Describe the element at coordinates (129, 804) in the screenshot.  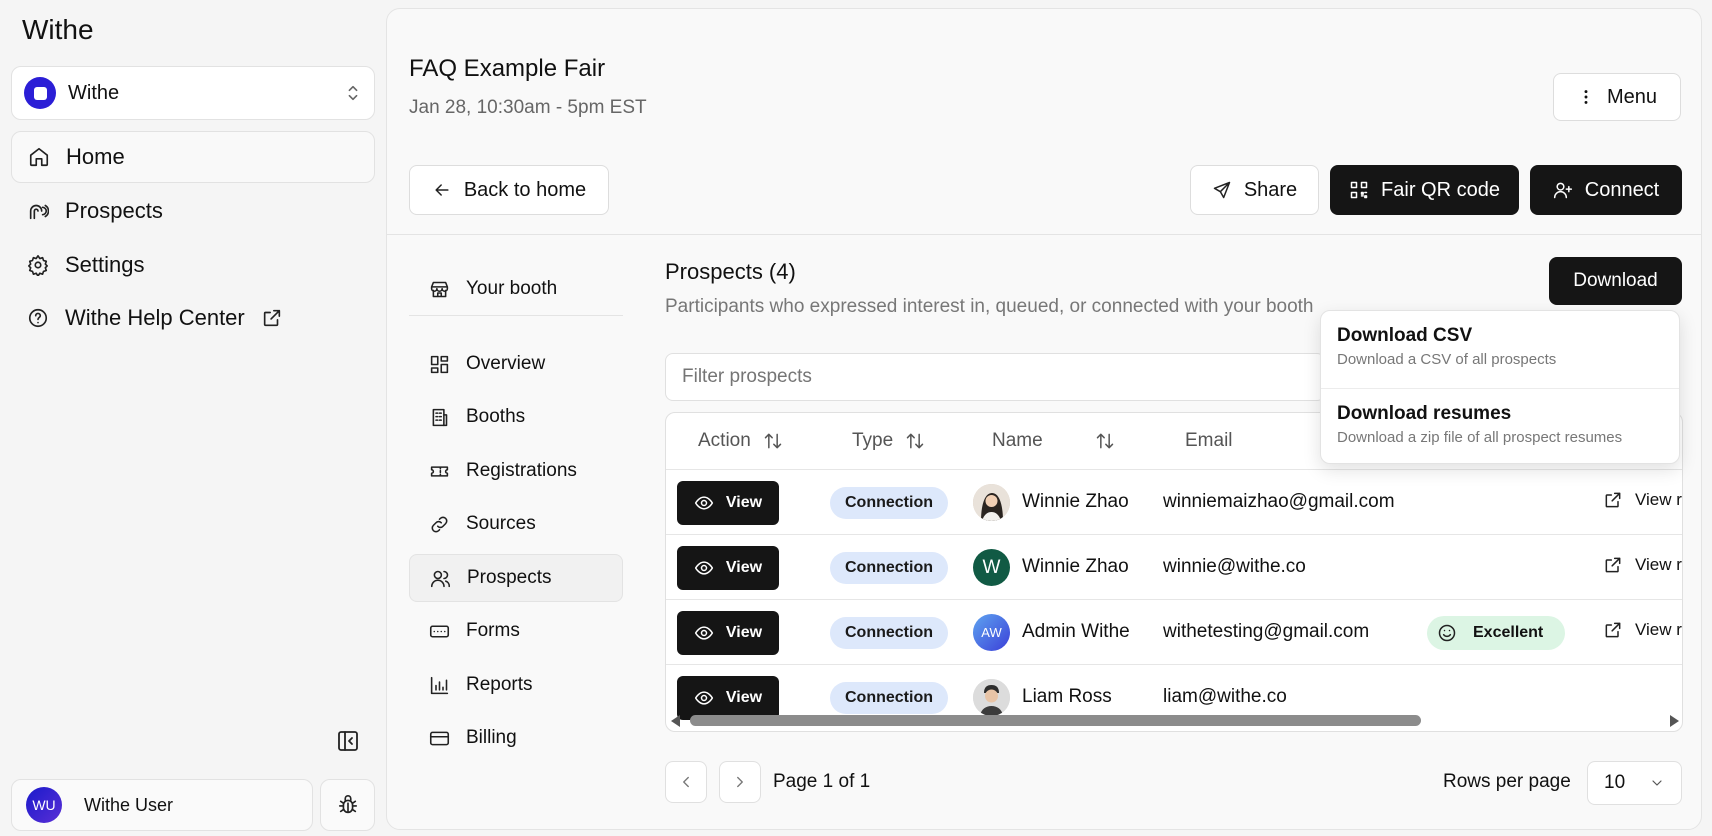
I see `user-name: Withe User` at that location.